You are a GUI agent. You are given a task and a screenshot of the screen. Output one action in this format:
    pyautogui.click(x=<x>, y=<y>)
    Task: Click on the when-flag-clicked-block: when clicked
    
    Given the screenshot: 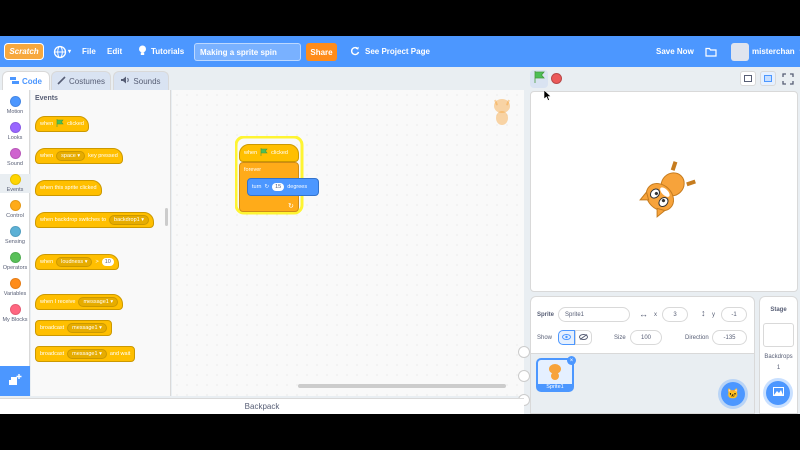 What is the action you would take?
    pyautogui.click(x=62, y=124)
    